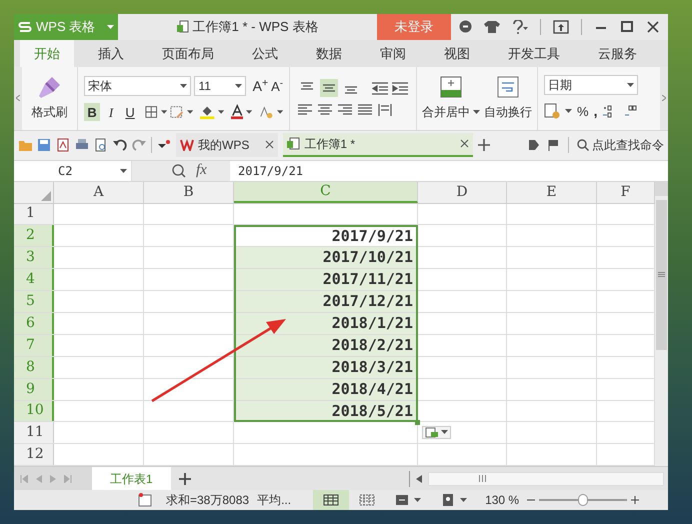  Describe the element at coordinates (237, 112) in the screenshot. I see `font-color-icon` at that location.